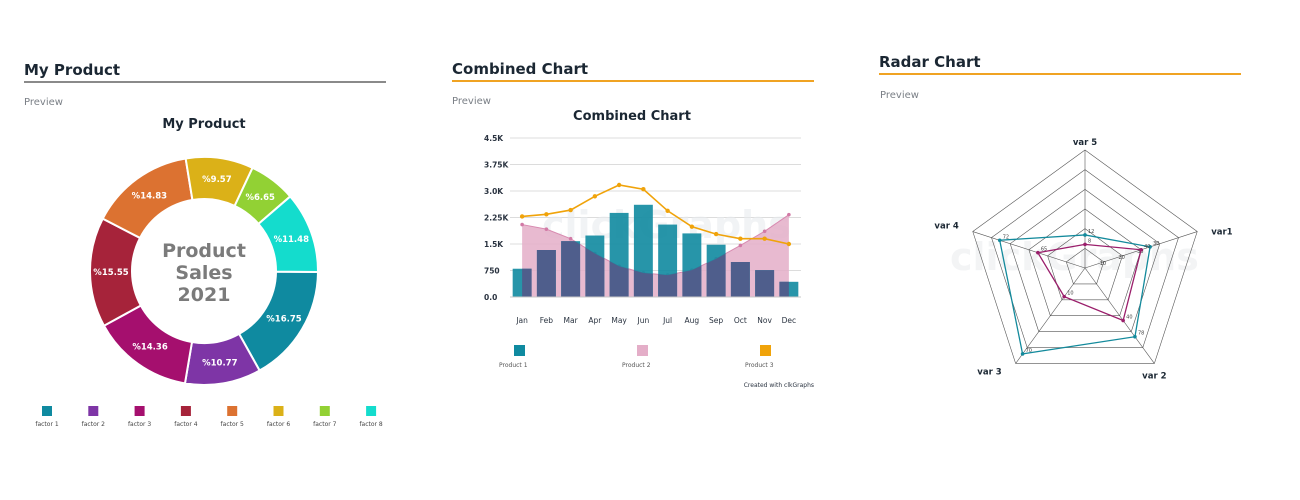 The width and height of the screenshot is (1300, 500). Describe the element at coordinates (1221, 233) in the screenshot. I see `axis-label: var1` at that location.